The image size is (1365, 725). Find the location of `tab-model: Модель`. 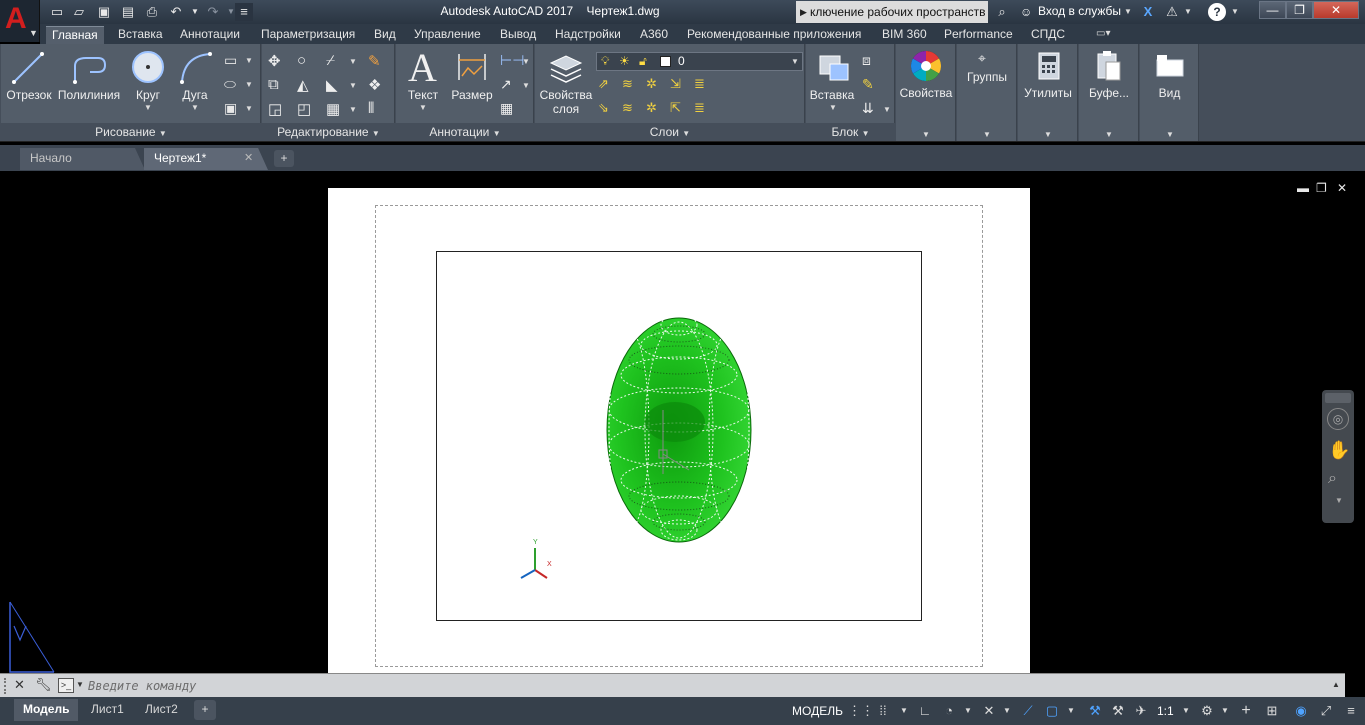

tab-model: Модель is located at coordinates (46, 710).